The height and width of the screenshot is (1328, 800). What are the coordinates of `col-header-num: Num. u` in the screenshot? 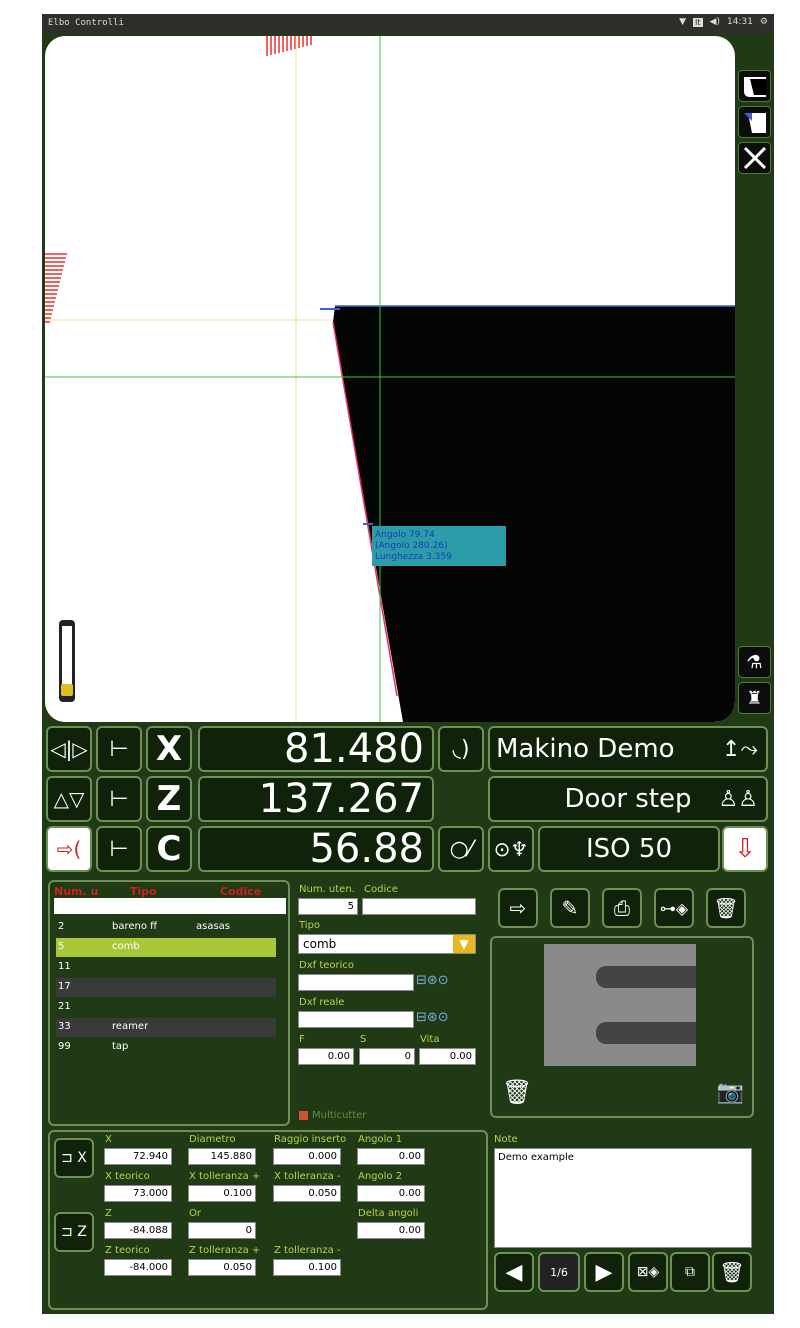 It's located at (76, 891).